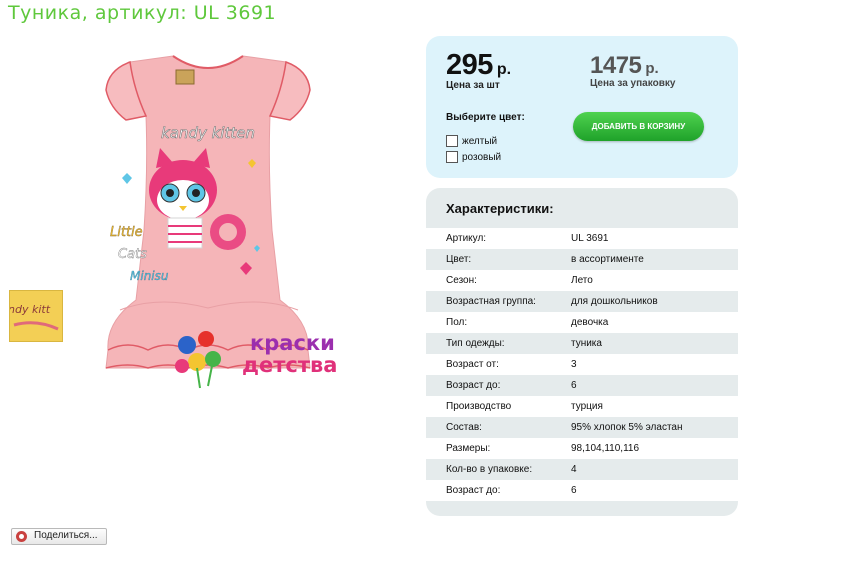 This screenshot has width=847, height=568. Describe the element at coordinates (452, 141) in the screenshot. I see `color-checkbox-yellow` at that location.